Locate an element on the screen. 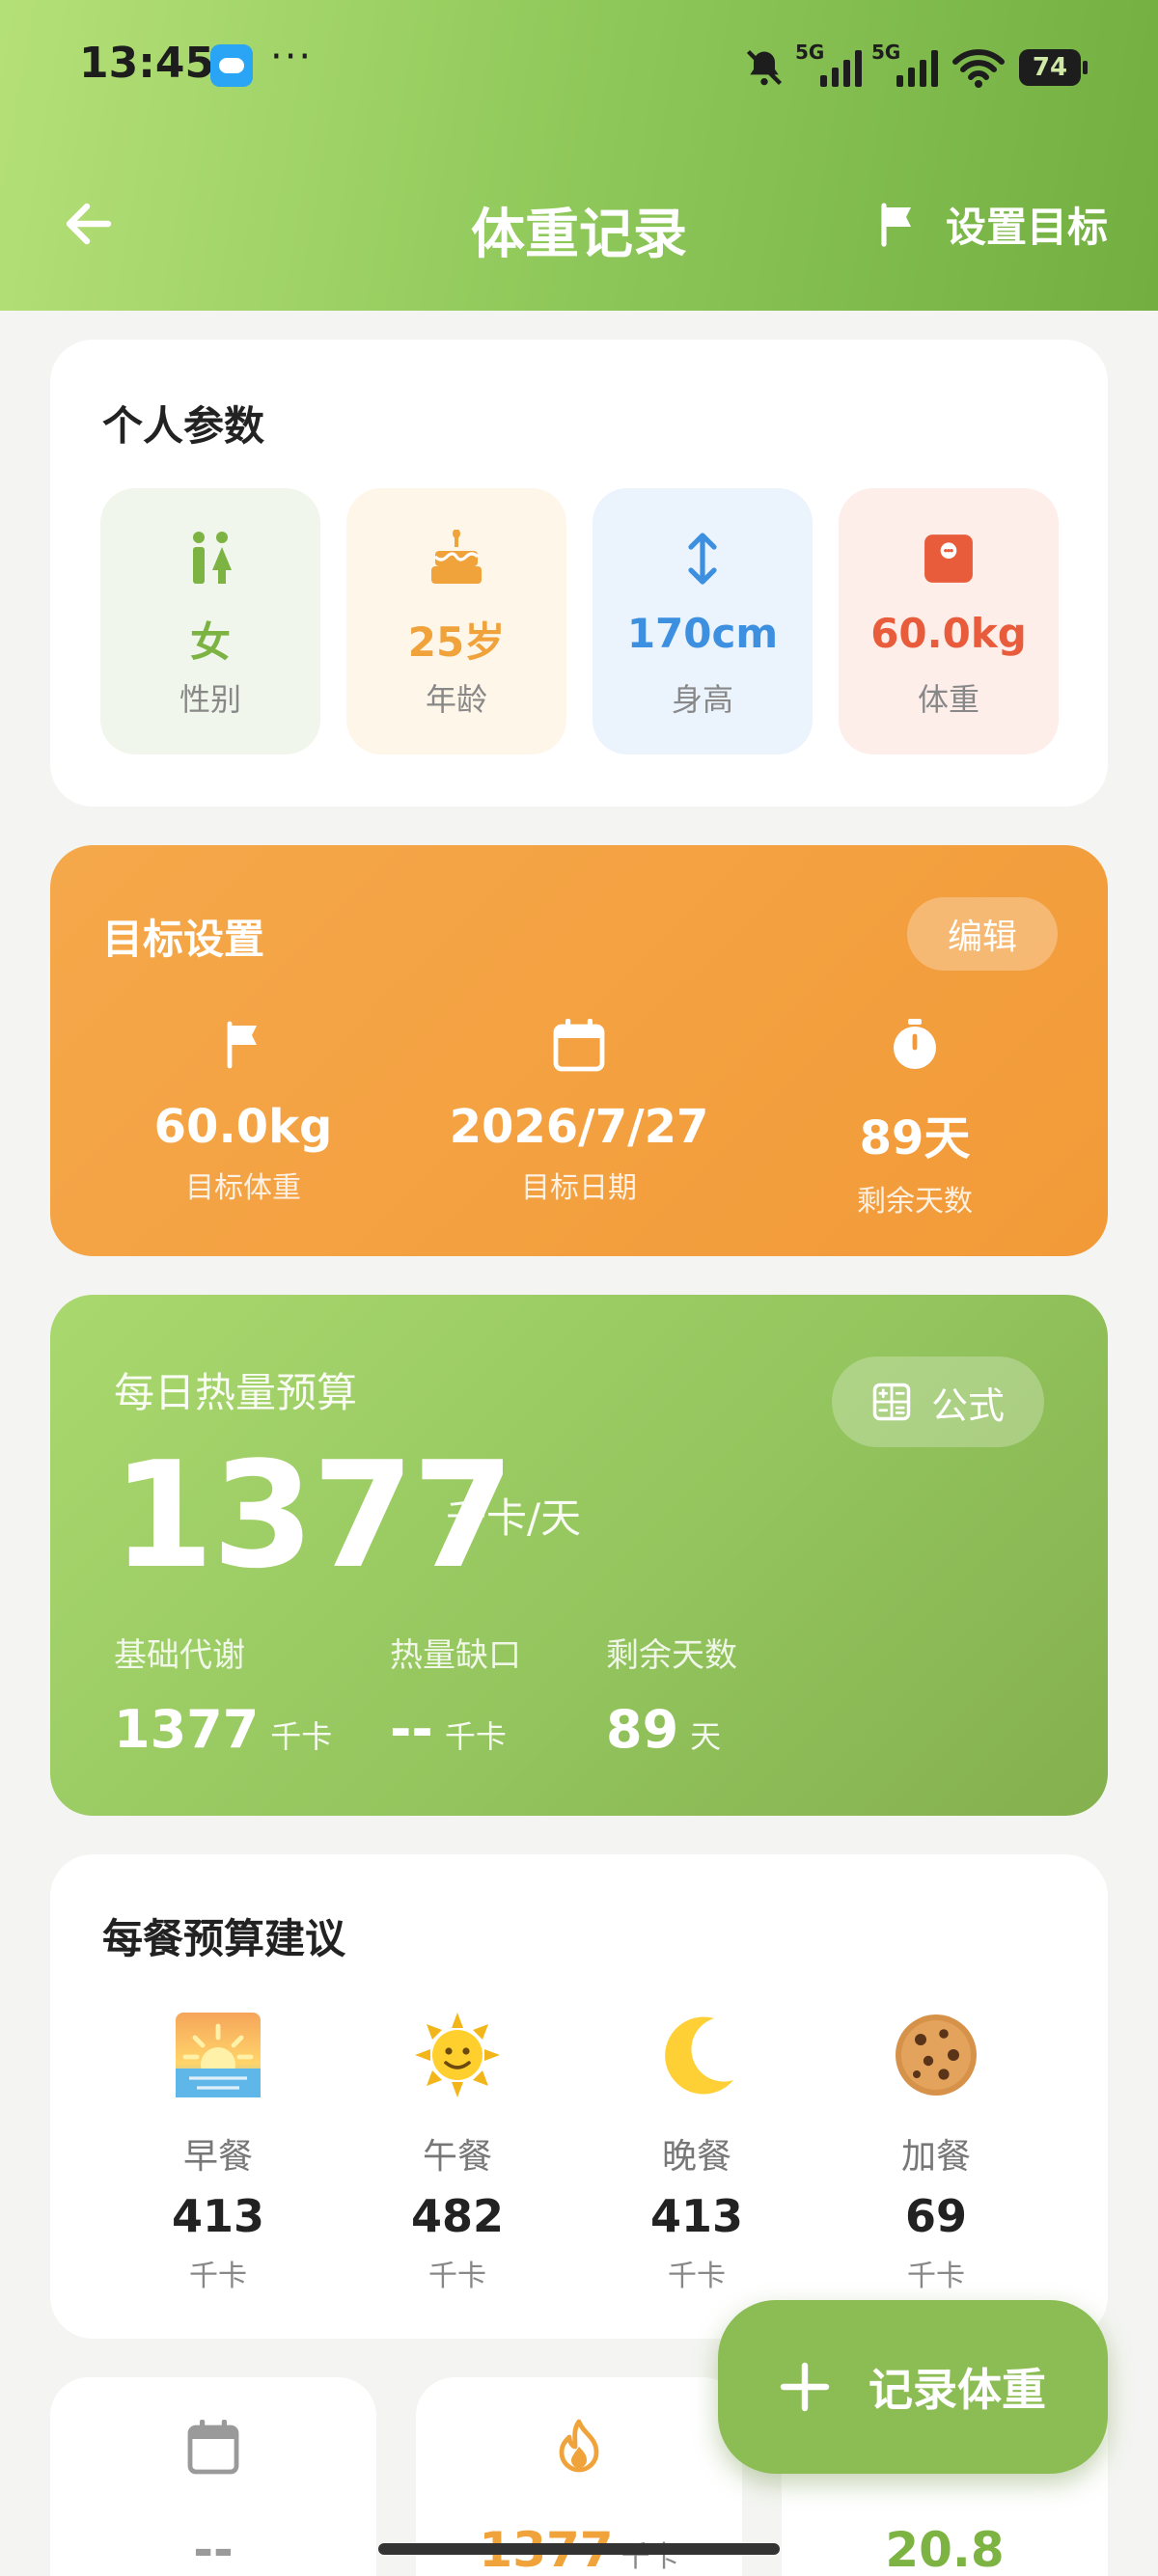 Image resolution: width=1158 pixels, height=2576 pixels. bell-muted-icon is located at coordinates (764, 67).